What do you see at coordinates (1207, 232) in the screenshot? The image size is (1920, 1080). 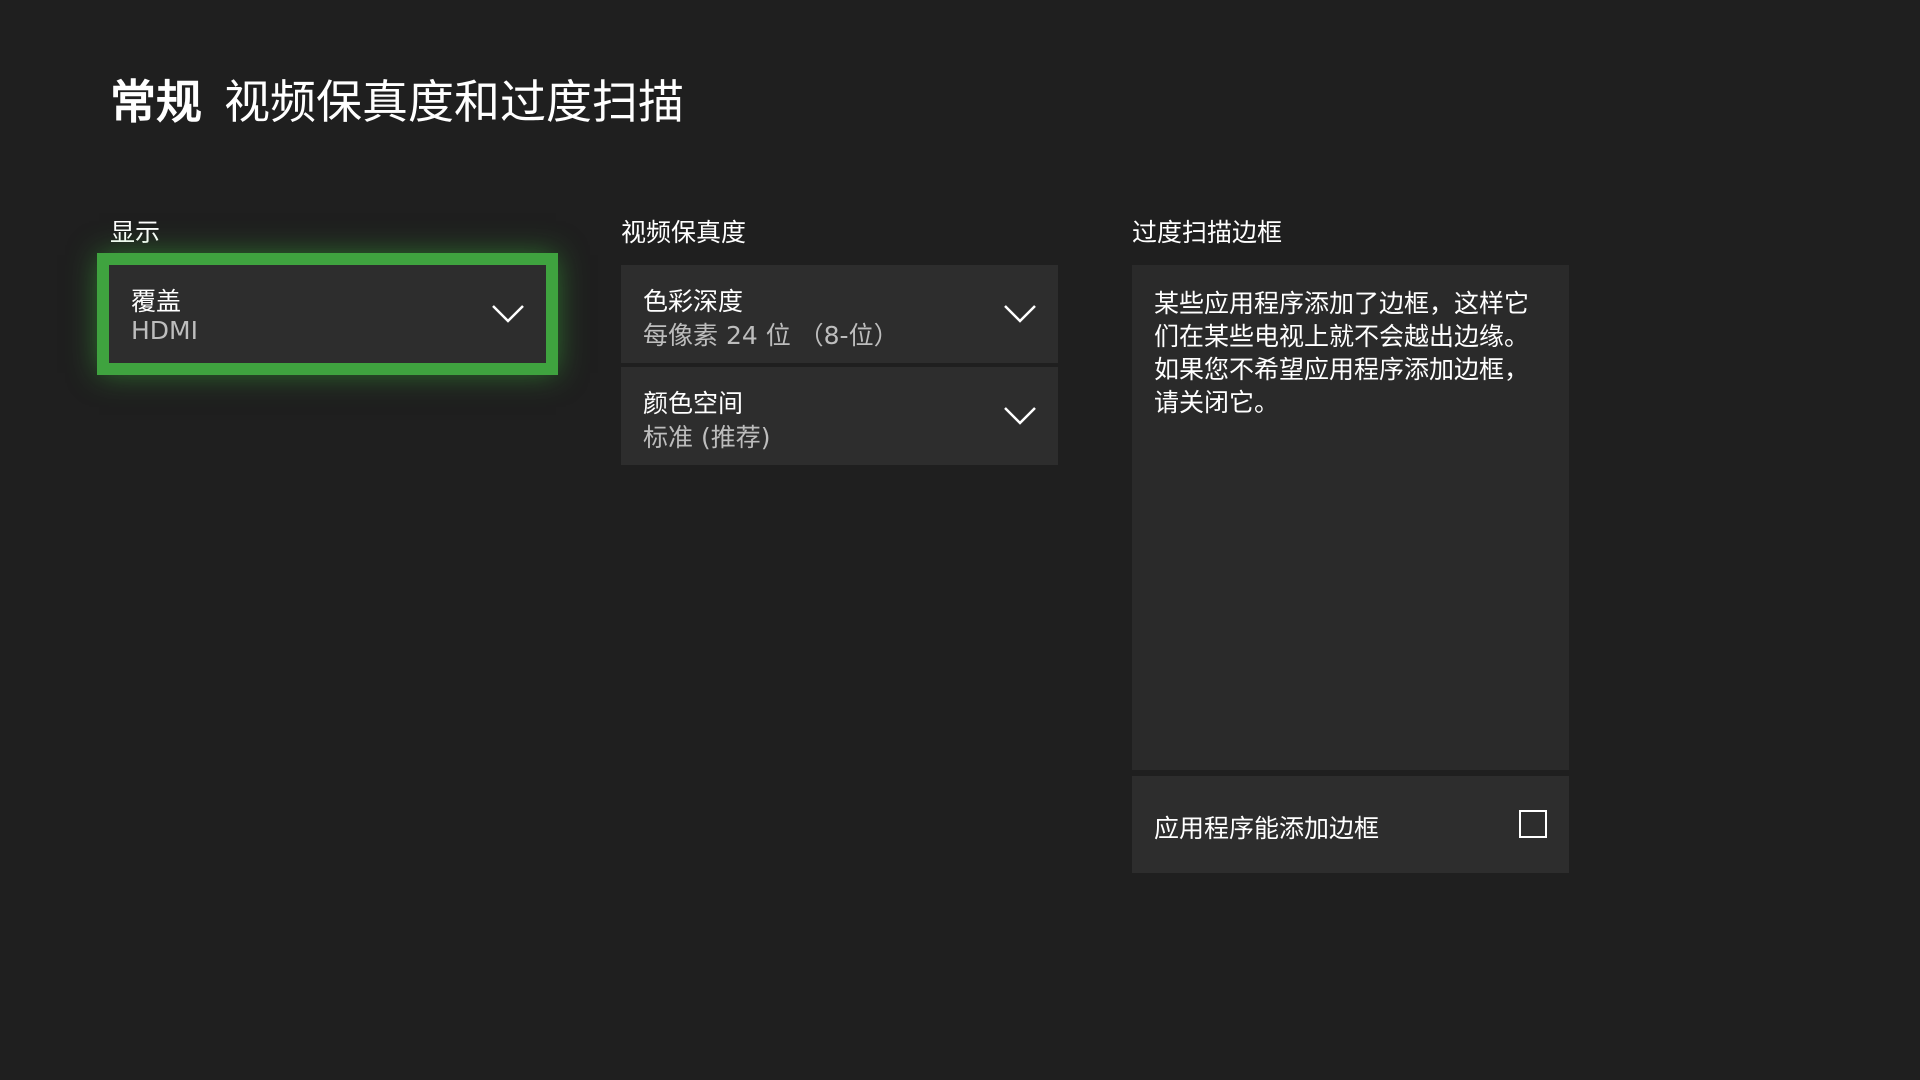 I see `overscan-border-column-label: 过度扫描边框` at bounding box center [1207, 232].